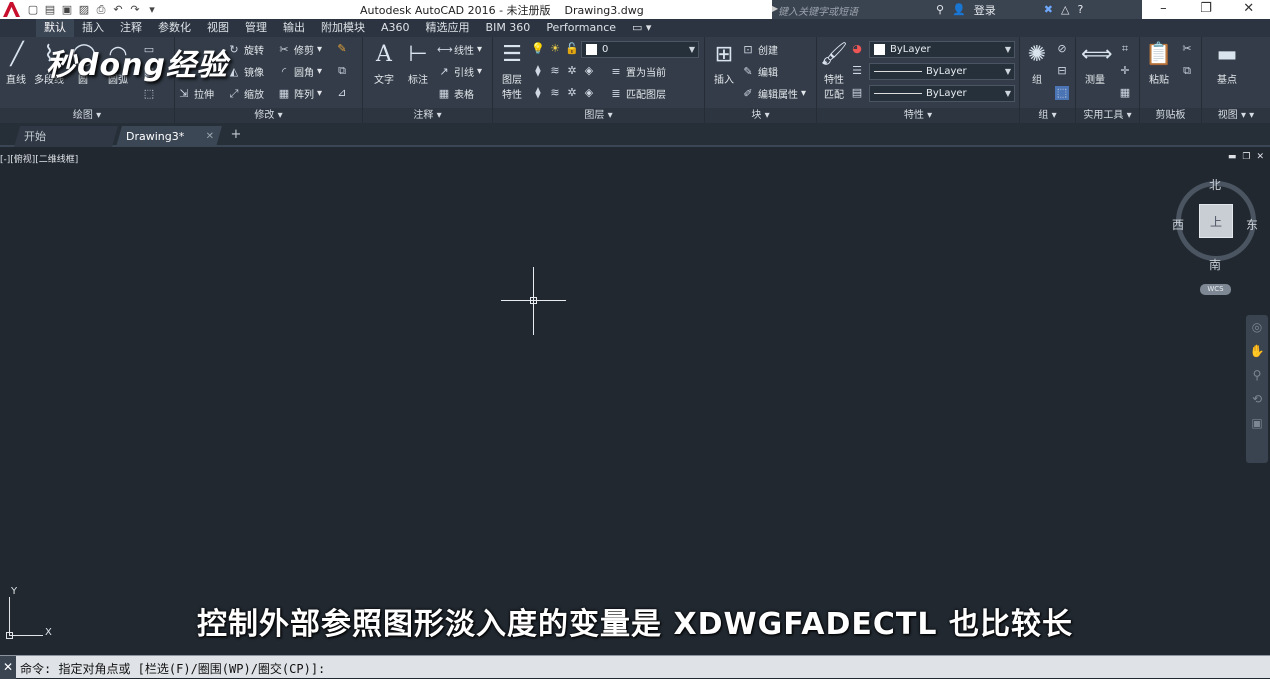 Image resolution: width=1270 pixels, height=679 pixels. Describe the element at coordinates (448, 28) in the screenshot. I see `ribbon-tab-featured-apps: 精选应用` at that location.